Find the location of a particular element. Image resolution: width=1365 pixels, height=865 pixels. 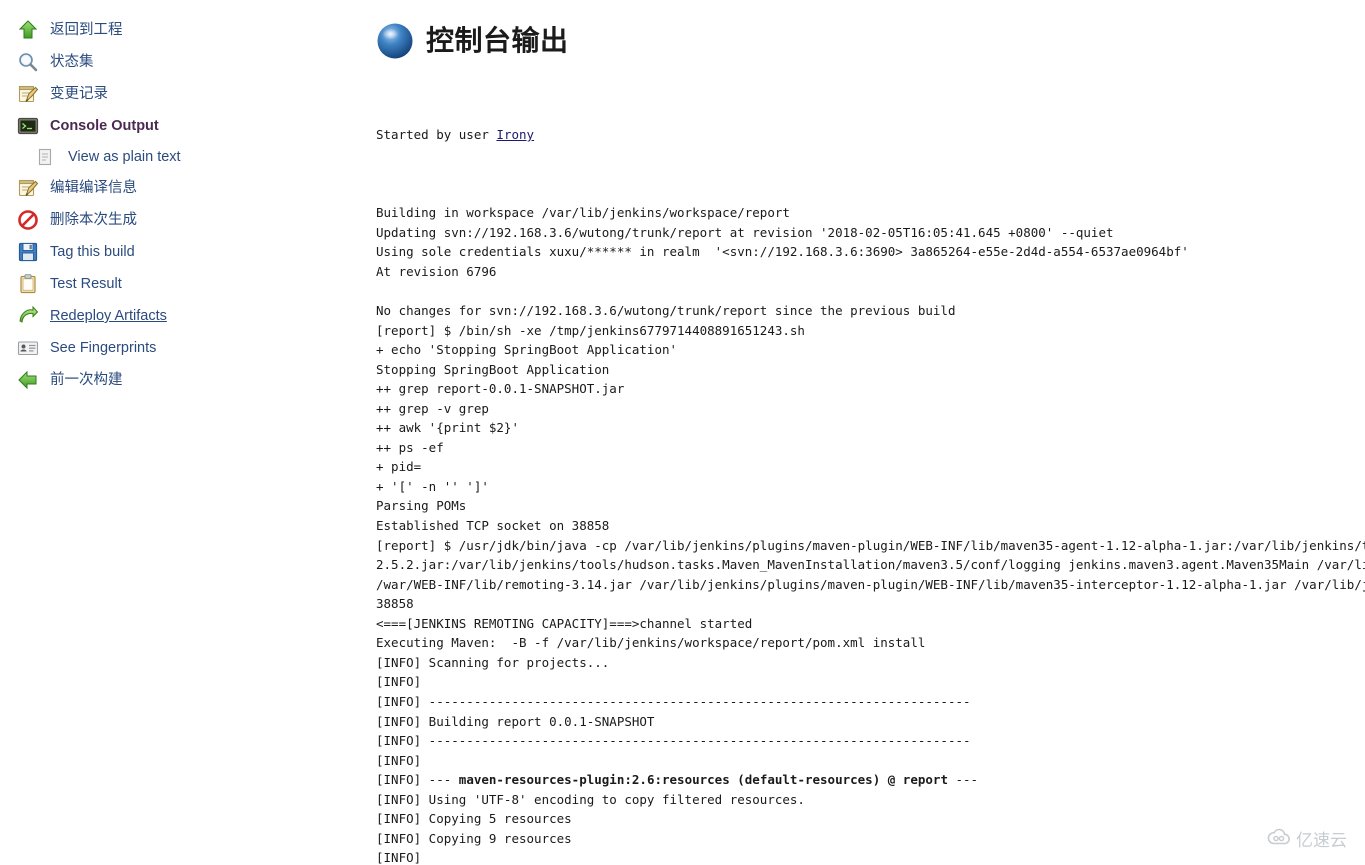

watermark: 亿速云 is located at coordinates (1307, 838).